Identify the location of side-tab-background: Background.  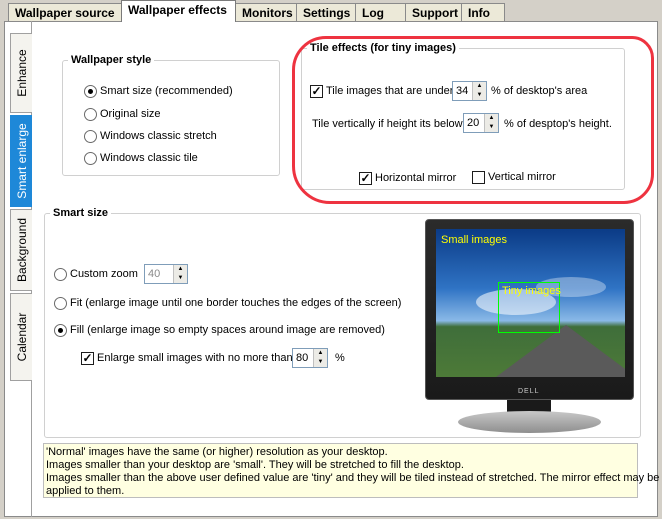
(21, 250).